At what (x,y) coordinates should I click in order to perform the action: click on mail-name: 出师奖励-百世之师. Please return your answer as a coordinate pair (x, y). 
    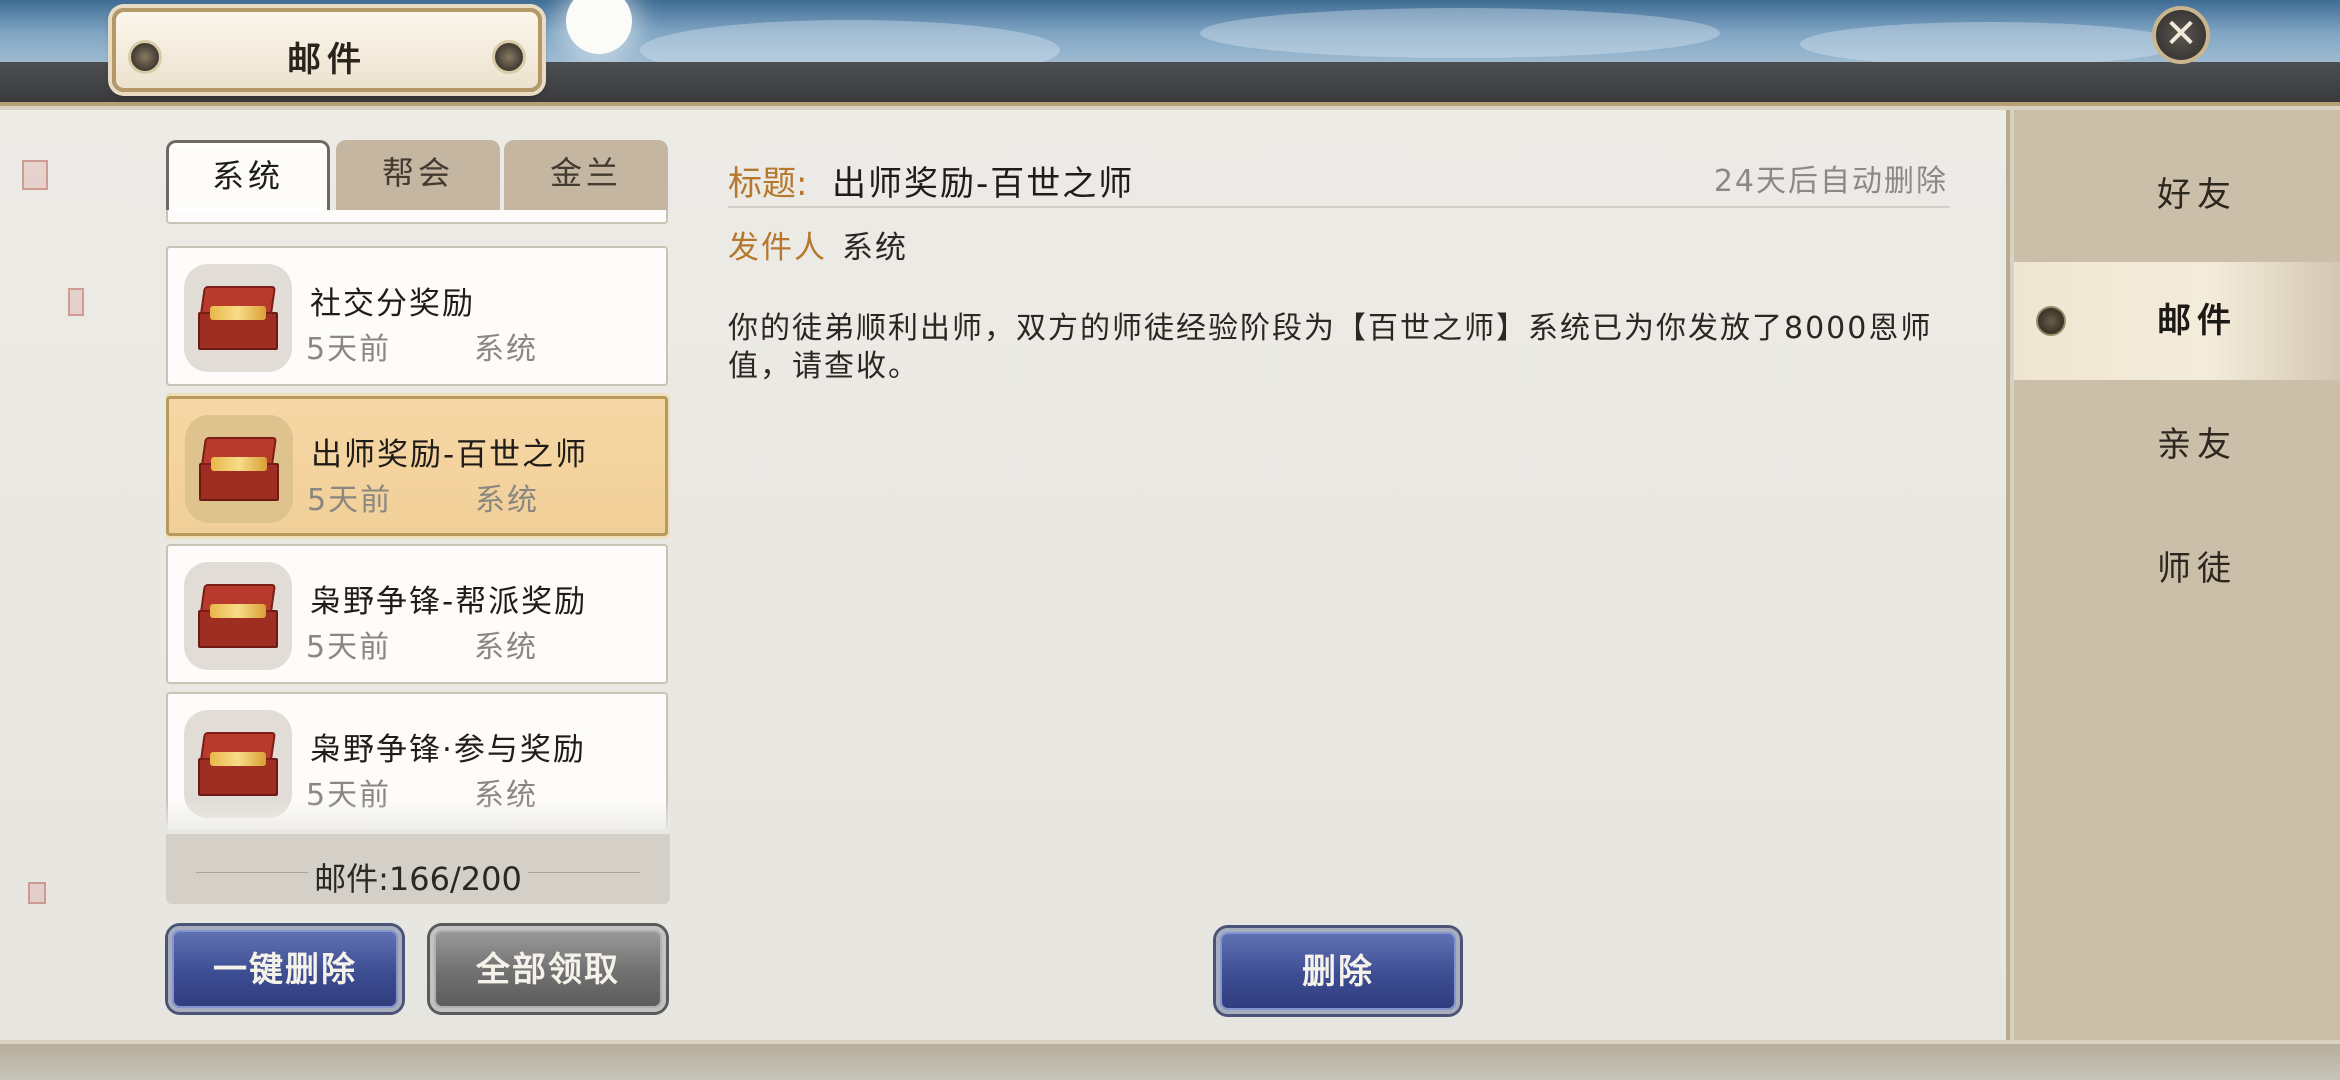
    Looking at the image, I should click on (450, 455).